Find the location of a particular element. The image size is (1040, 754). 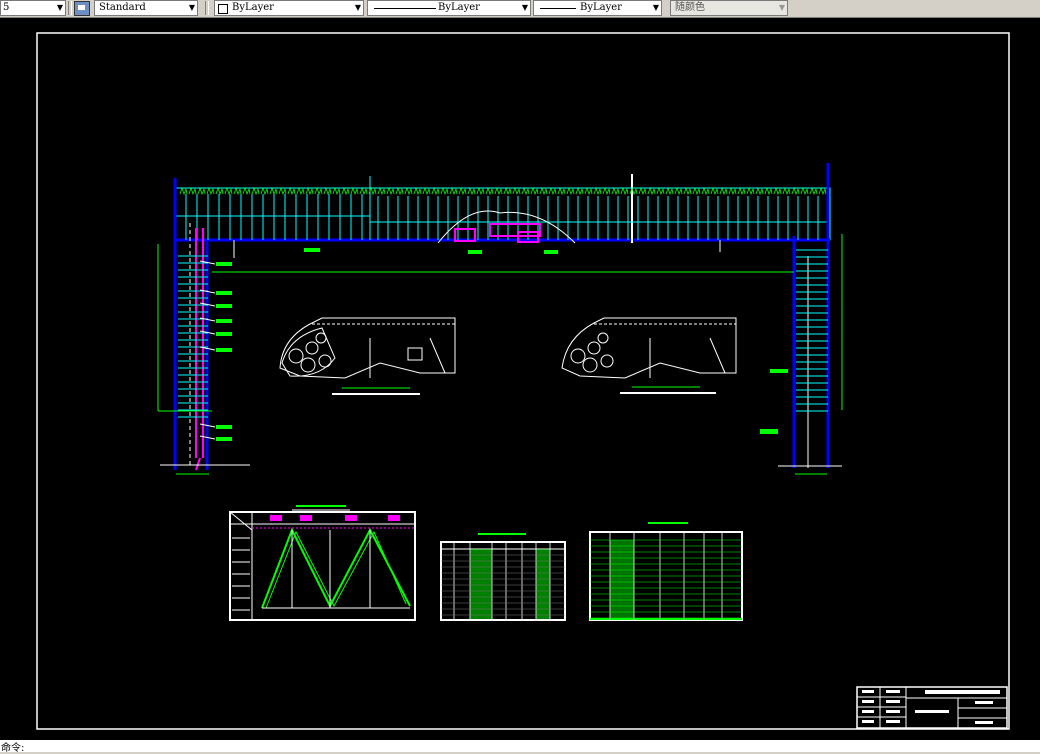

lineweight-dropdown: ByLayer ▼ is located at coordinates (597, 8).